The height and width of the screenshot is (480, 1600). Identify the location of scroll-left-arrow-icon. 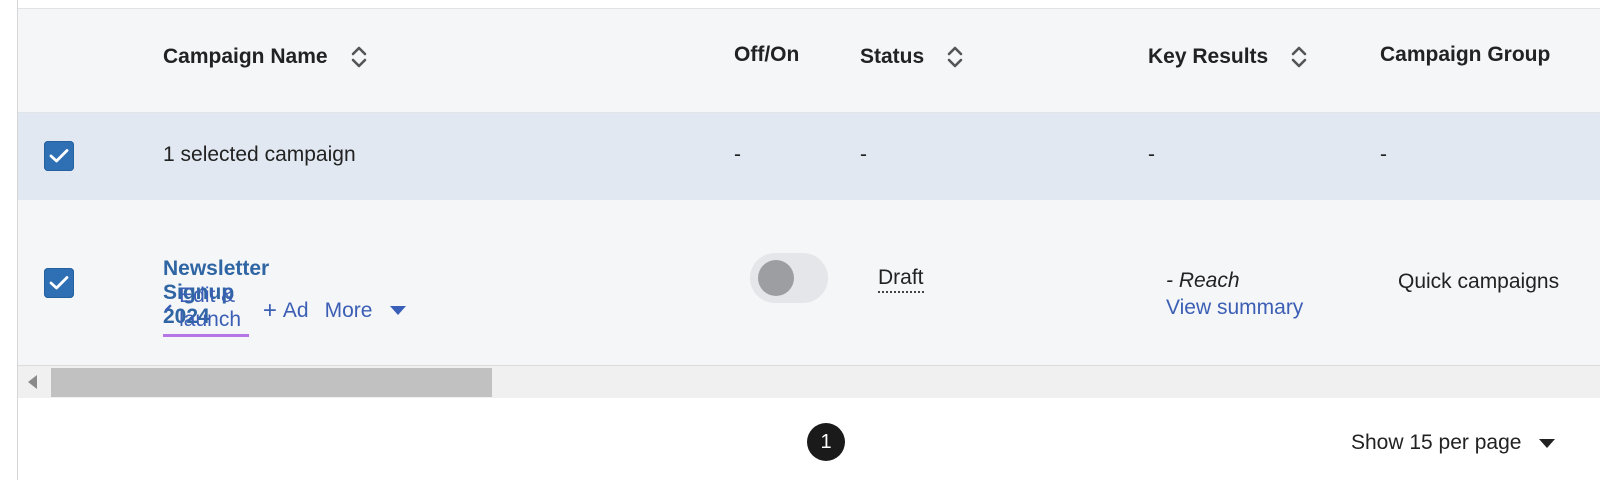
(32, 382).